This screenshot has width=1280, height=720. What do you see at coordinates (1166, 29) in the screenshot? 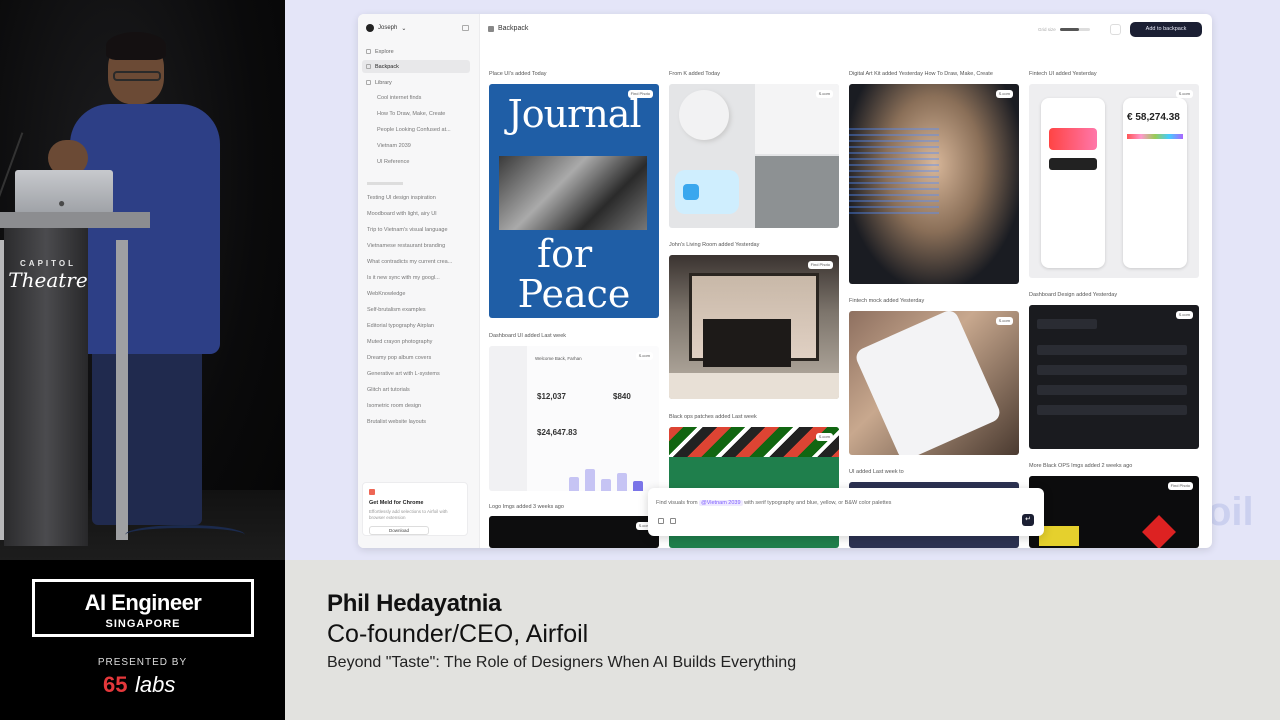
I see `add-to-backpack-button: Add to backpack` at bounding box center [1166, 29].